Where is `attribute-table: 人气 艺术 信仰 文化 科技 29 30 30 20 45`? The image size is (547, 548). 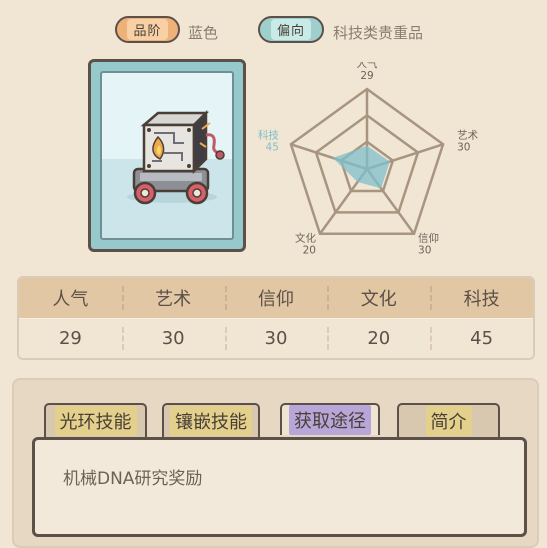
attribute-table: 人气 艺术 信仰 文化 科技 29 30 30 20 45 is located at coordinates (276, 318).